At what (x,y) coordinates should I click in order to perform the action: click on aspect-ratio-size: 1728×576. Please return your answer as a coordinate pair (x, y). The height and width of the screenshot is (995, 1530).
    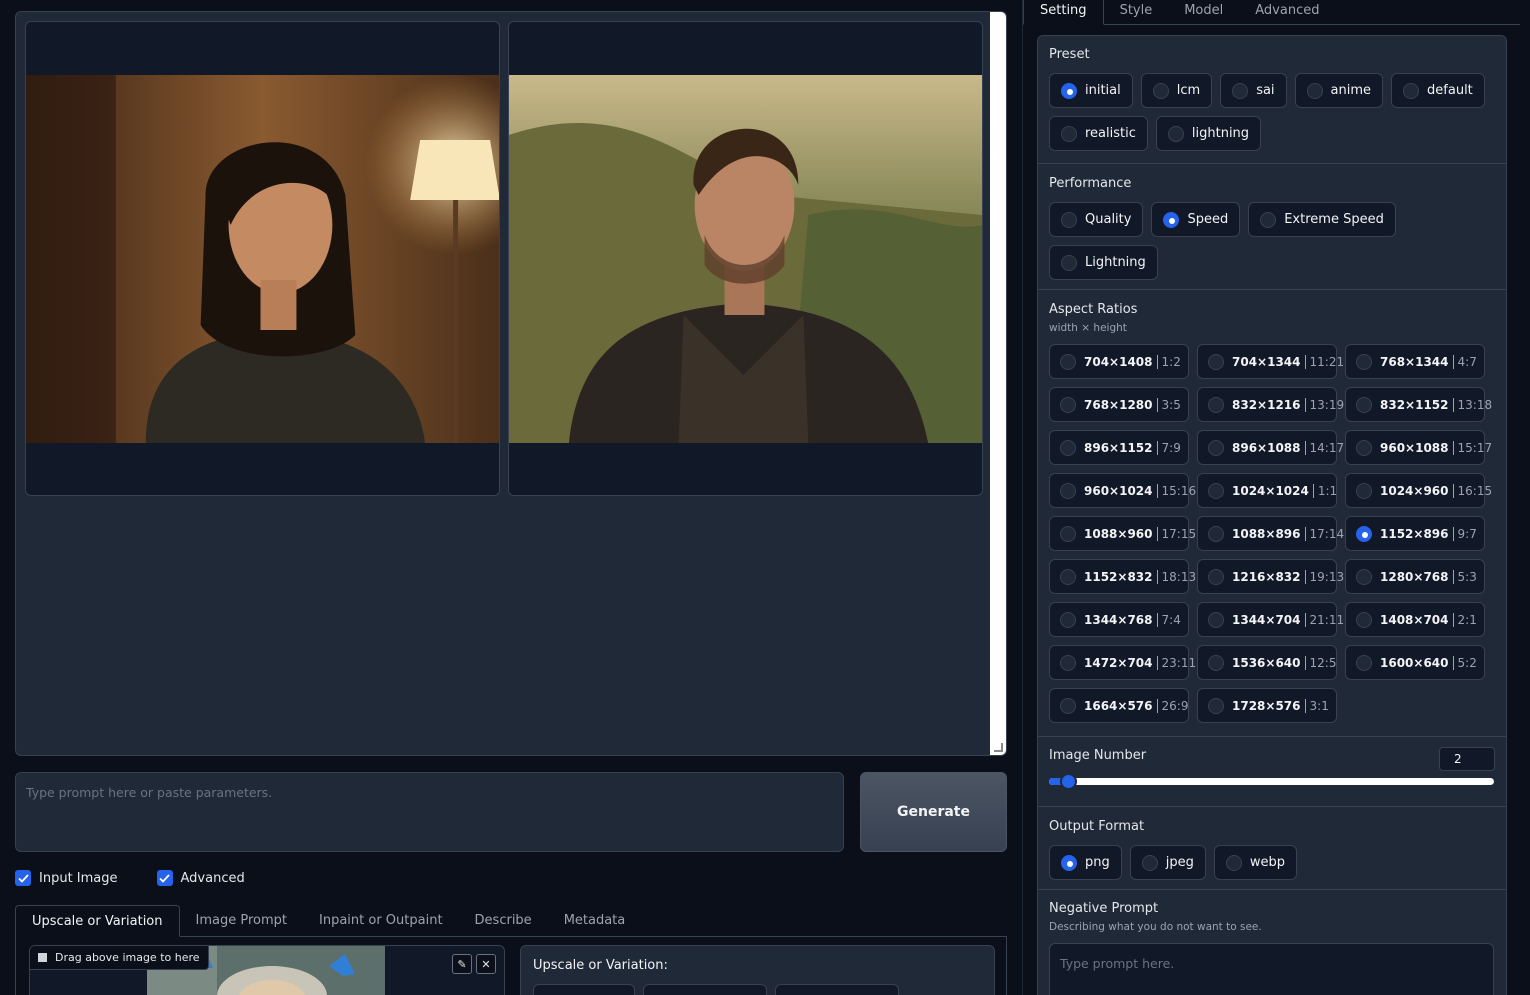
    Looking at the image, I should click on (1266, 705).